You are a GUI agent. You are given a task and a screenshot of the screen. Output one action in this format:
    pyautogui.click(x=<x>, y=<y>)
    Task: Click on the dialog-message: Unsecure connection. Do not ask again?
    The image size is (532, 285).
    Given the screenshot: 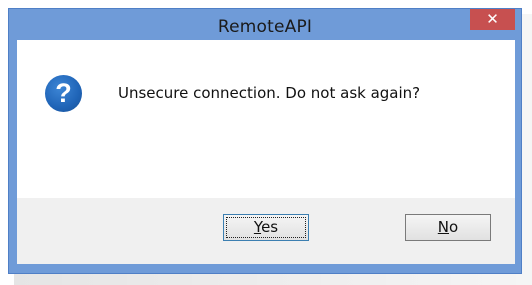 What is the action you would take?
    pyautogui.click(x=269, y=93)
    